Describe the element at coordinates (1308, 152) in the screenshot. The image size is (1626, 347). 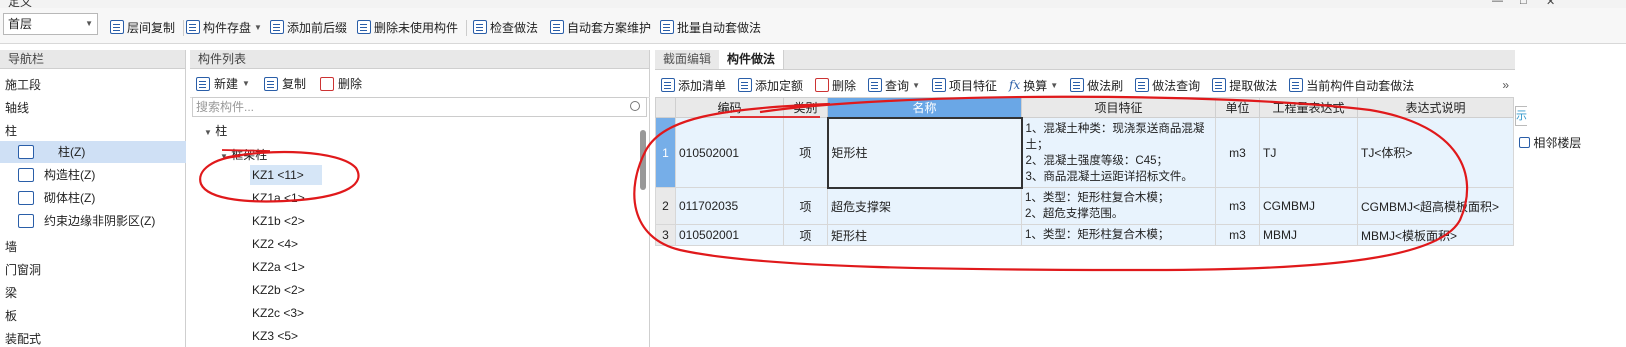
I see `cell-expression: TJ` at that location.